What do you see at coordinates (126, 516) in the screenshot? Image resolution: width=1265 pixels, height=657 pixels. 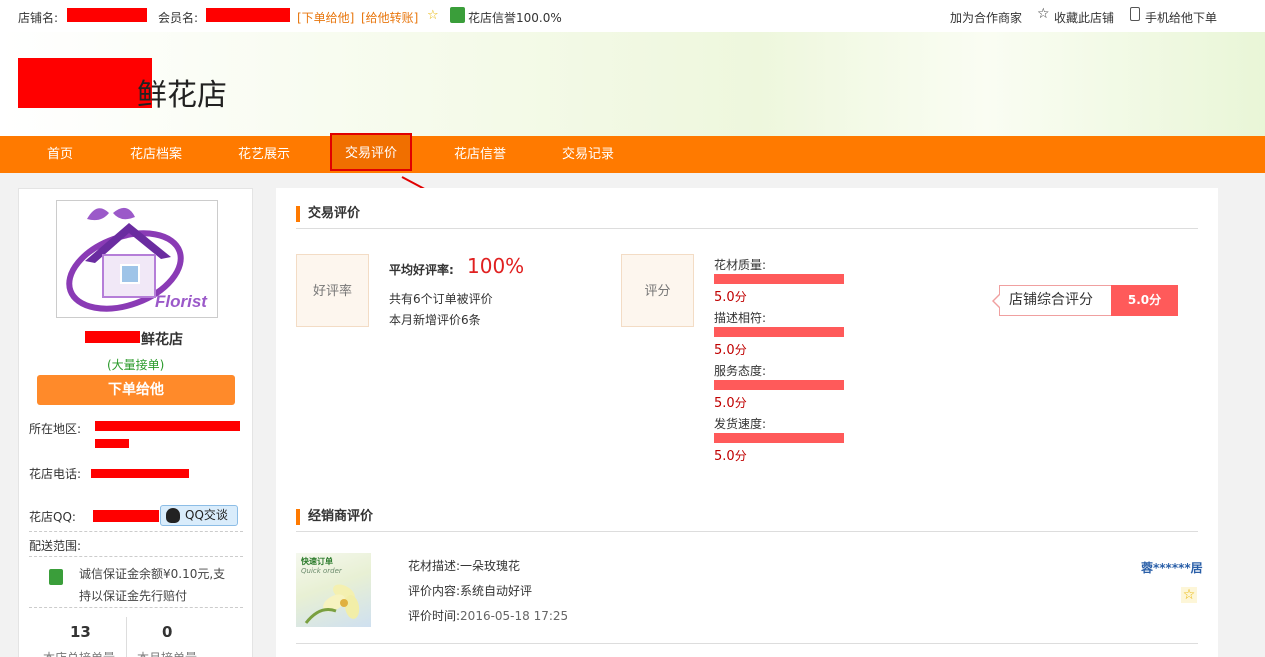 I see `redacted-qq` at bounding box center [126, 516].